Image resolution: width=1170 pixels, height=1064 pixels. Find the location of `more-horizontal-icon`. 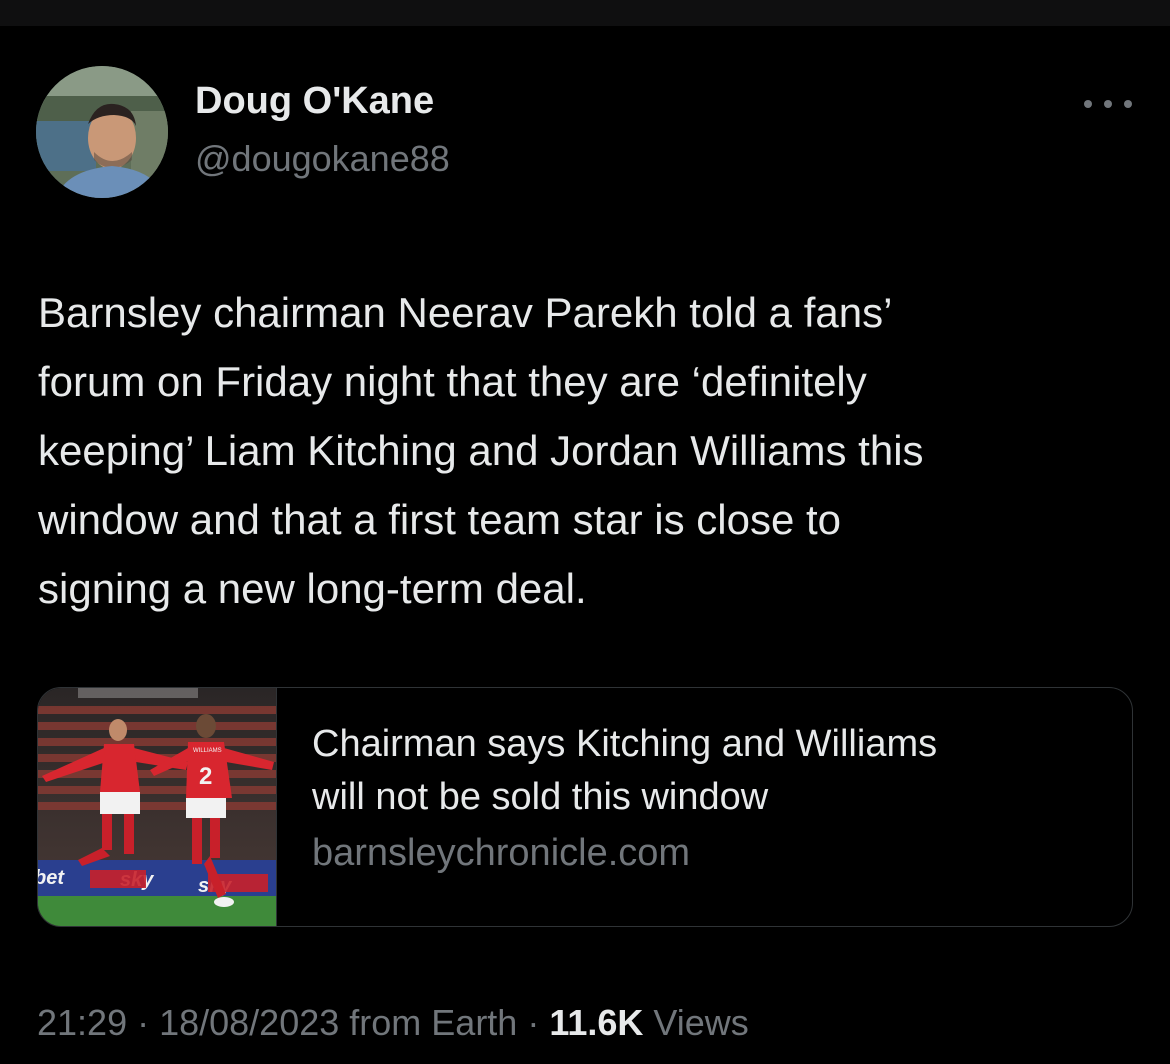

more-horizontal-icon is located at coordinates (1088, 104).